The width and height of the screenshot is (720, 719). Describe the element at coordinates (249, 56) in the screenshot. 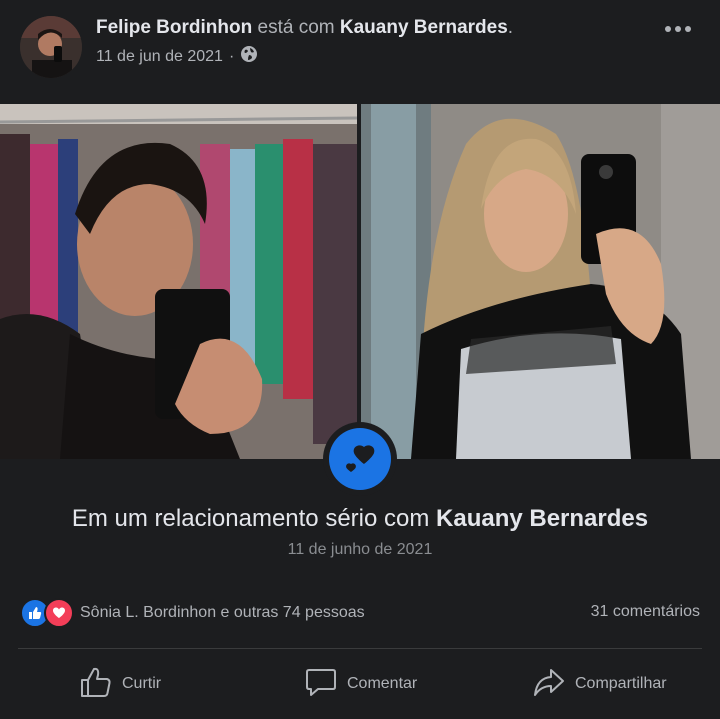

I see `globe-icon` at that location.